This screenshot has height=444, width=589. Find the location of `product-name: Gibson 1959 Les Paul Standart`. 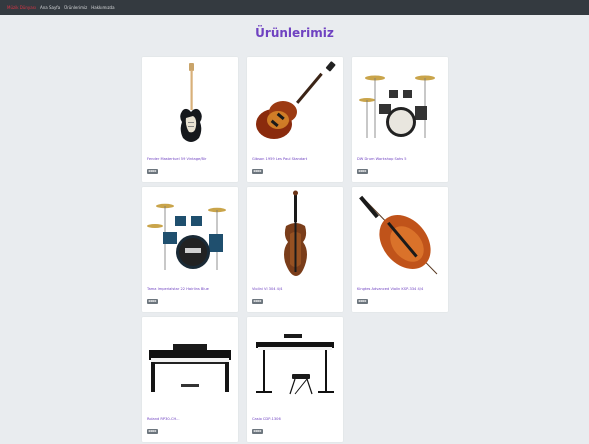

product-name: Gibson 1959 Les Paul Standart is located at coordinates (296, 159).